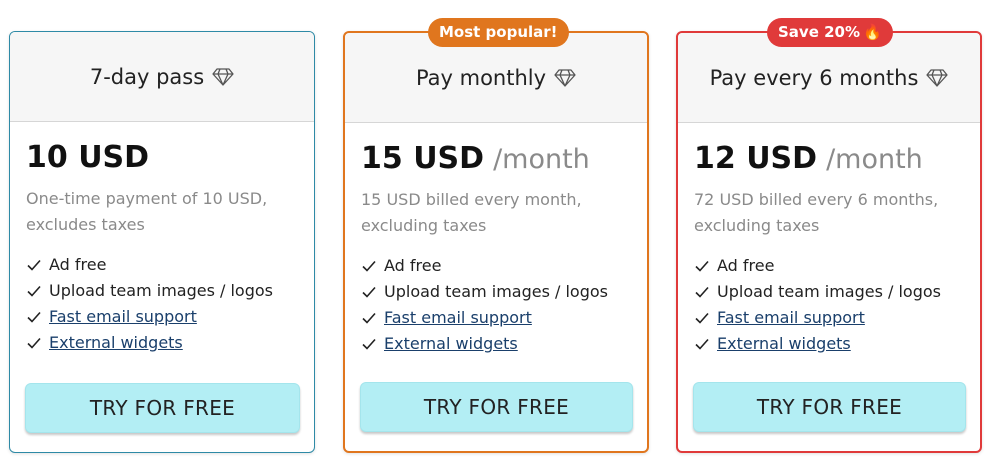 This screenshot has width=996, height=465. I want to click on badge-label: Save 20%, so click(819, 32).